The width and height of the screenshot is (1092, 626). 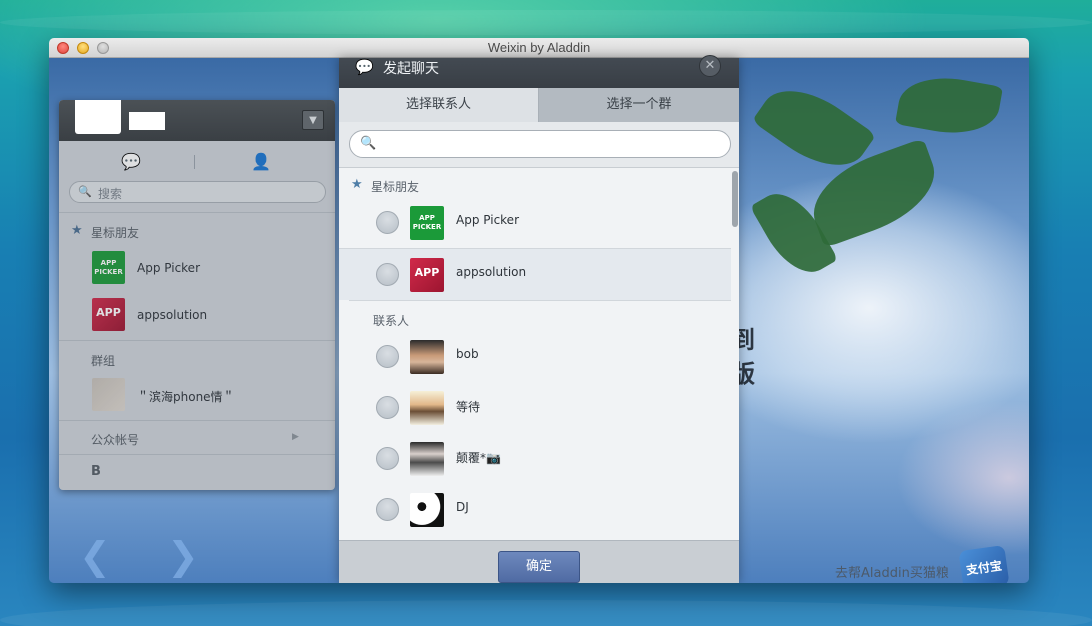 What do you see at coordinates (535, 509) in the screenshot?
I see `list-item: DJ` at bounding box center [535, 509].